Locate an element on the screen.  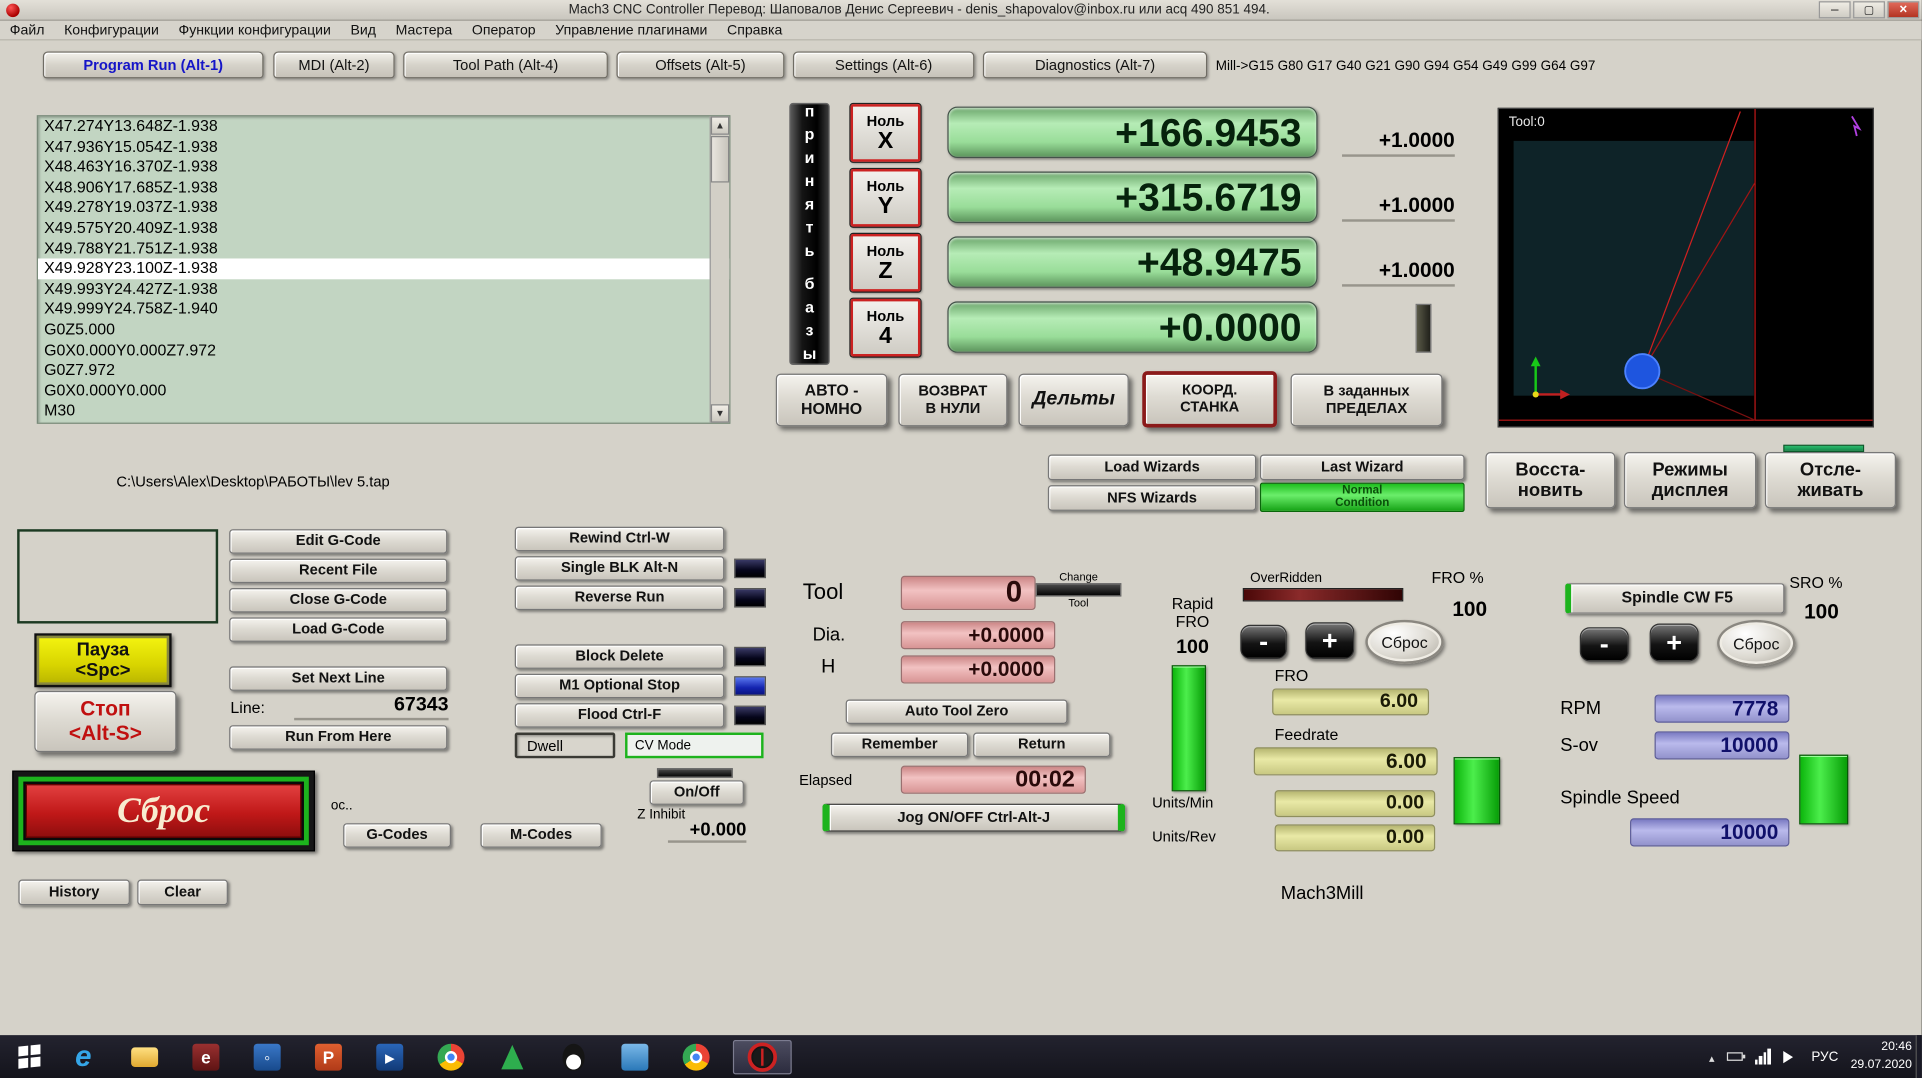
spindle-plus-button: + is located at coordinates (1674, 642).